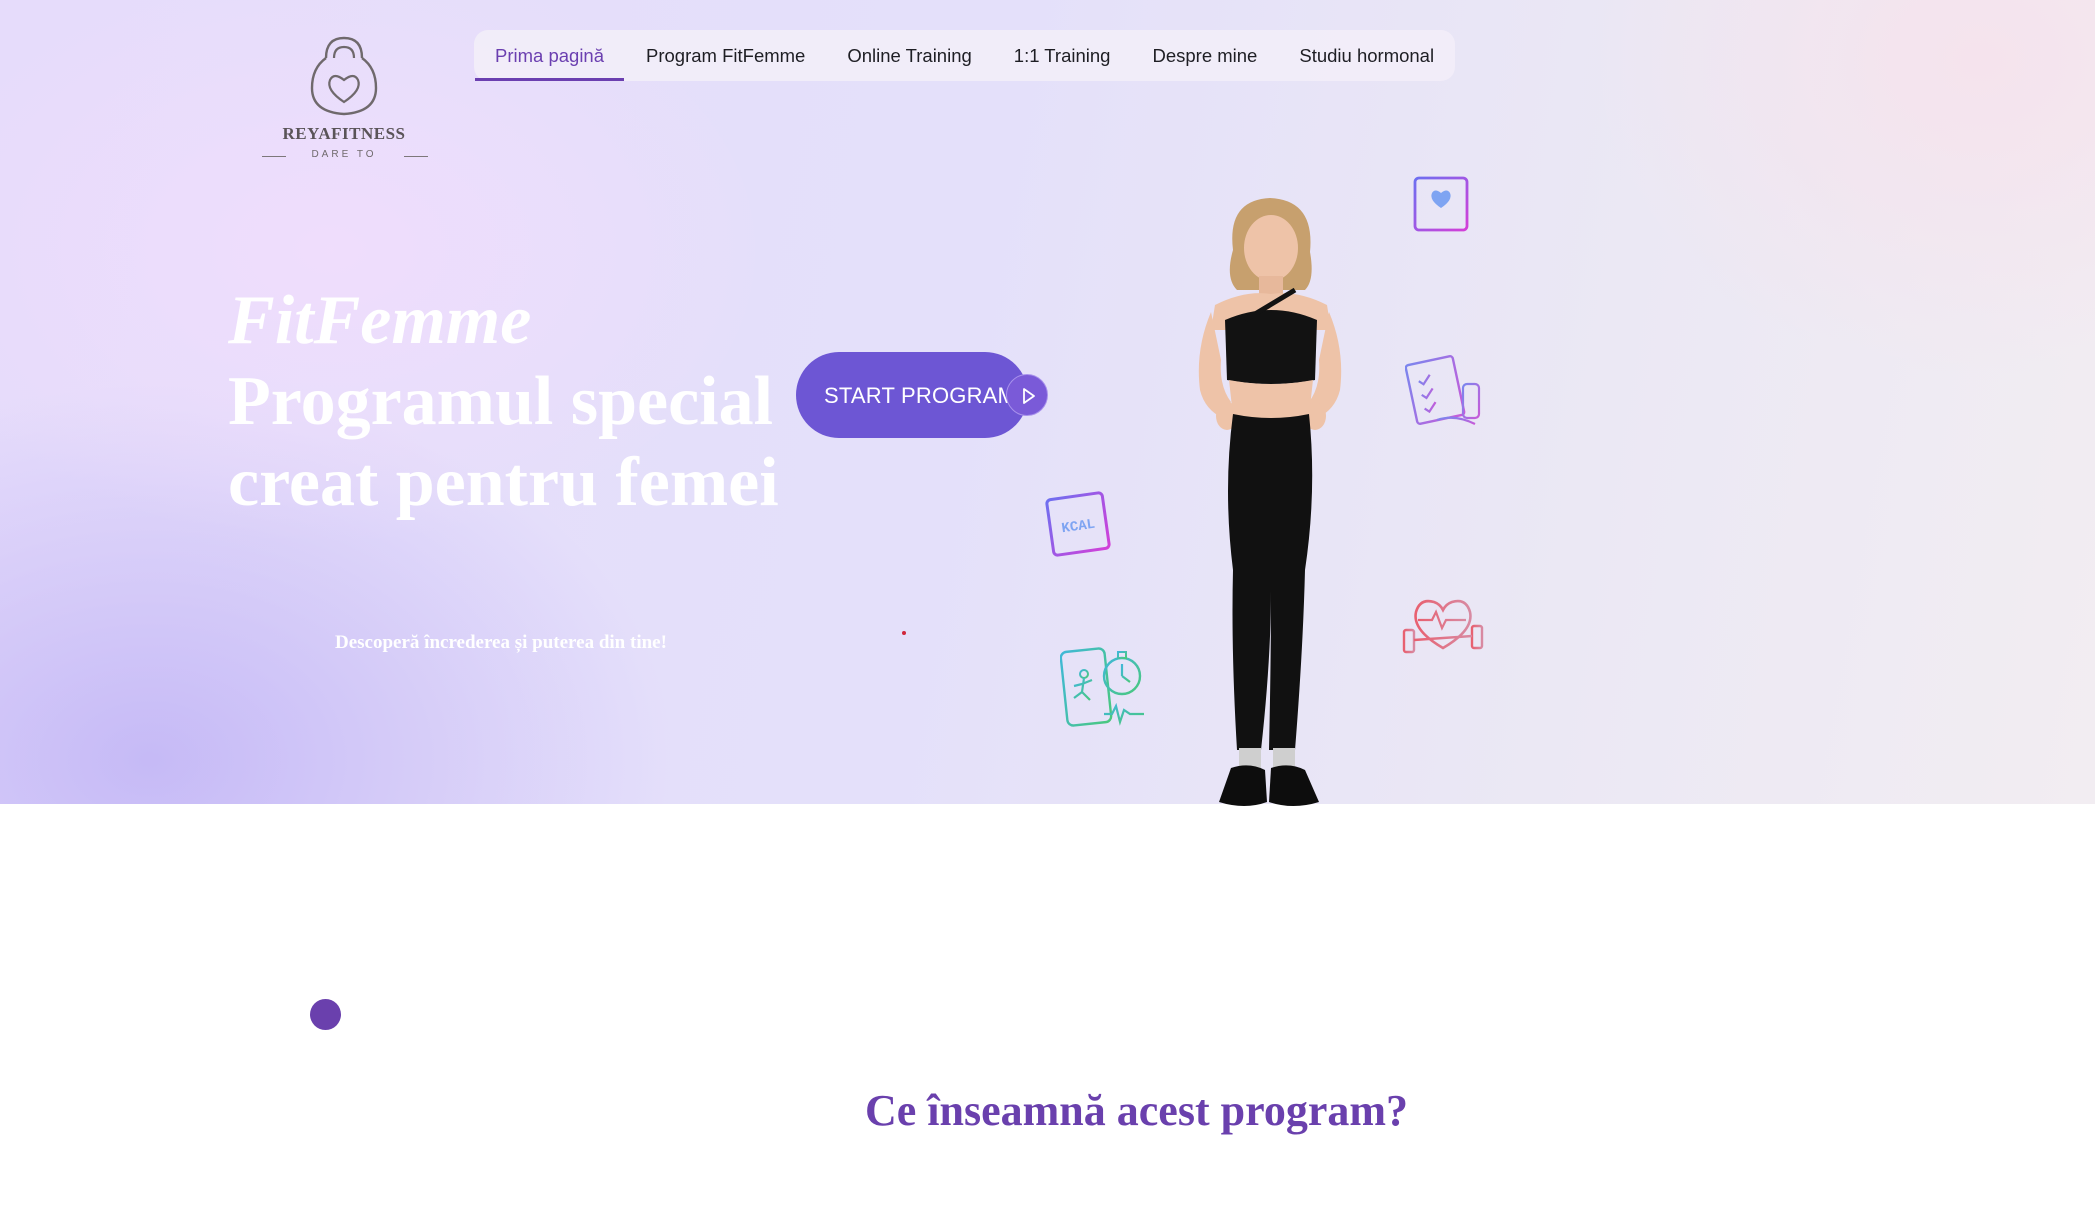 Image resolution: width=2095 pixels, height=1215 pixels. I want to click on svg-text: KCAL, so click(1079, 527).